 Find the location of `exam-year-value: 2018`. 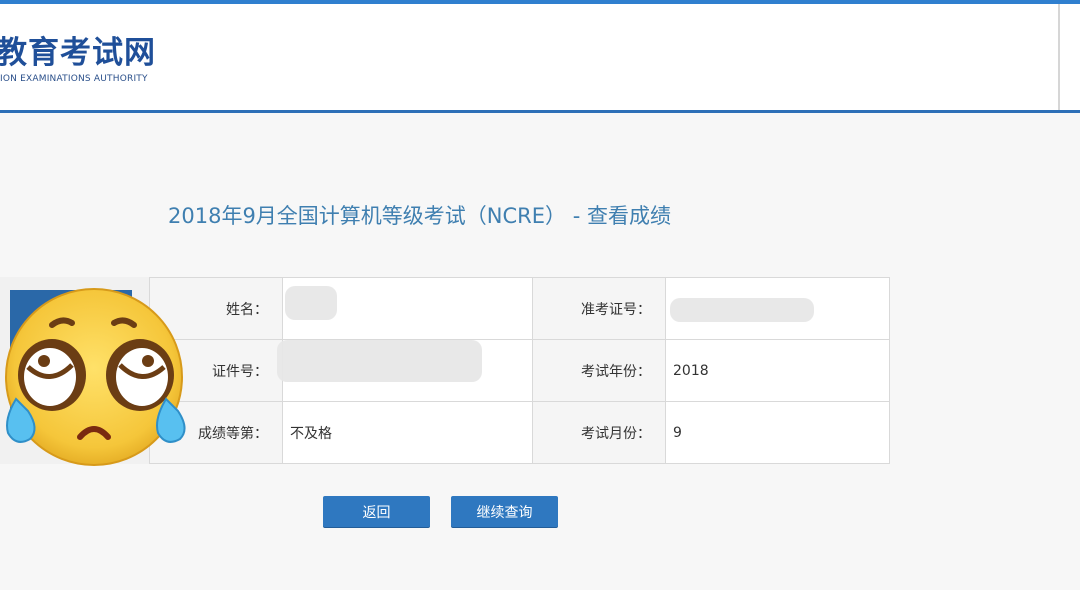

exam-year-value: 2018 is located at coordinates (778, 371).